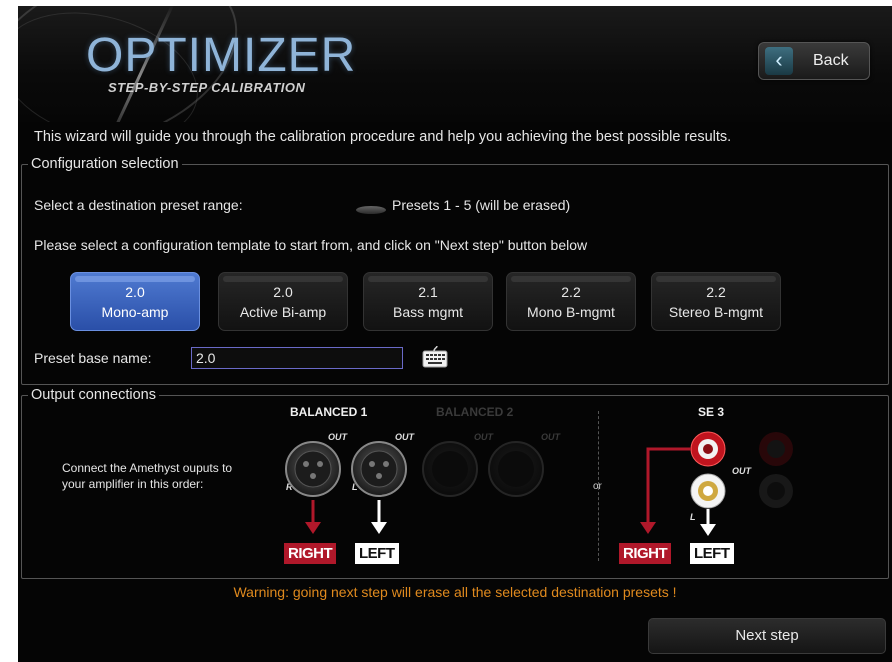 This screenshot has width=892, height=662. Describe the element at coordinates (708, 491) in the screenshot. I see `rca-connector-left` at that location.